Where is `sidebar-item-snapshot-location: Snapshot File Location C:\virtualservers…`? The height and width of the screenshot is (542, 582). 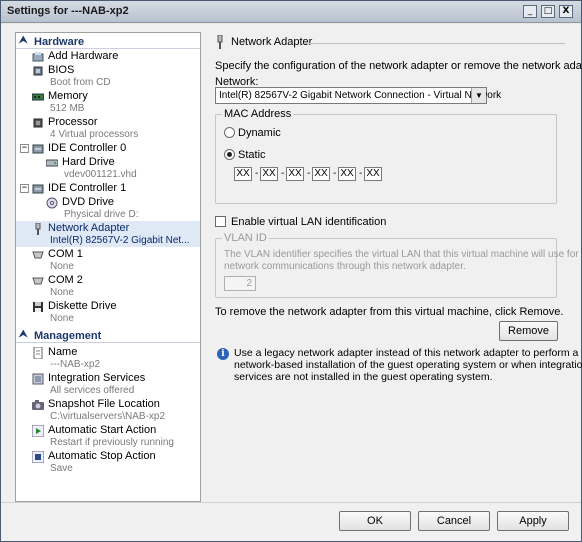
sidebar-item-snapshot-location: Snapshot File Location C:\virtualservers… is located at coordinates (108, 410).